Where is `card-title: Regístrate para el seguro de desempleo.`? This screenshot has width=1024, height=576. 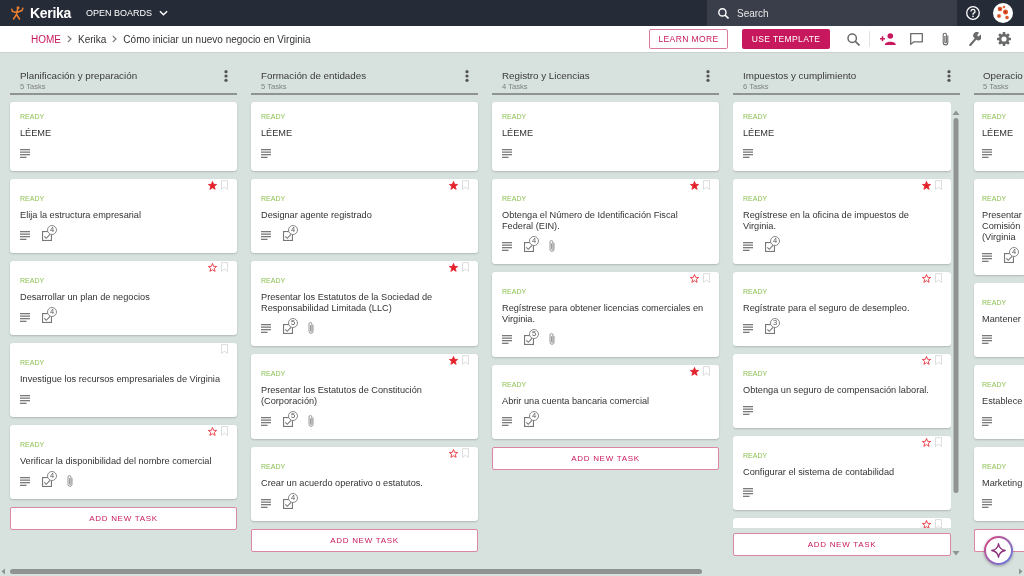 card-title: Regístrate para el seguro de desempleo. is located at coordinates (827, 308).